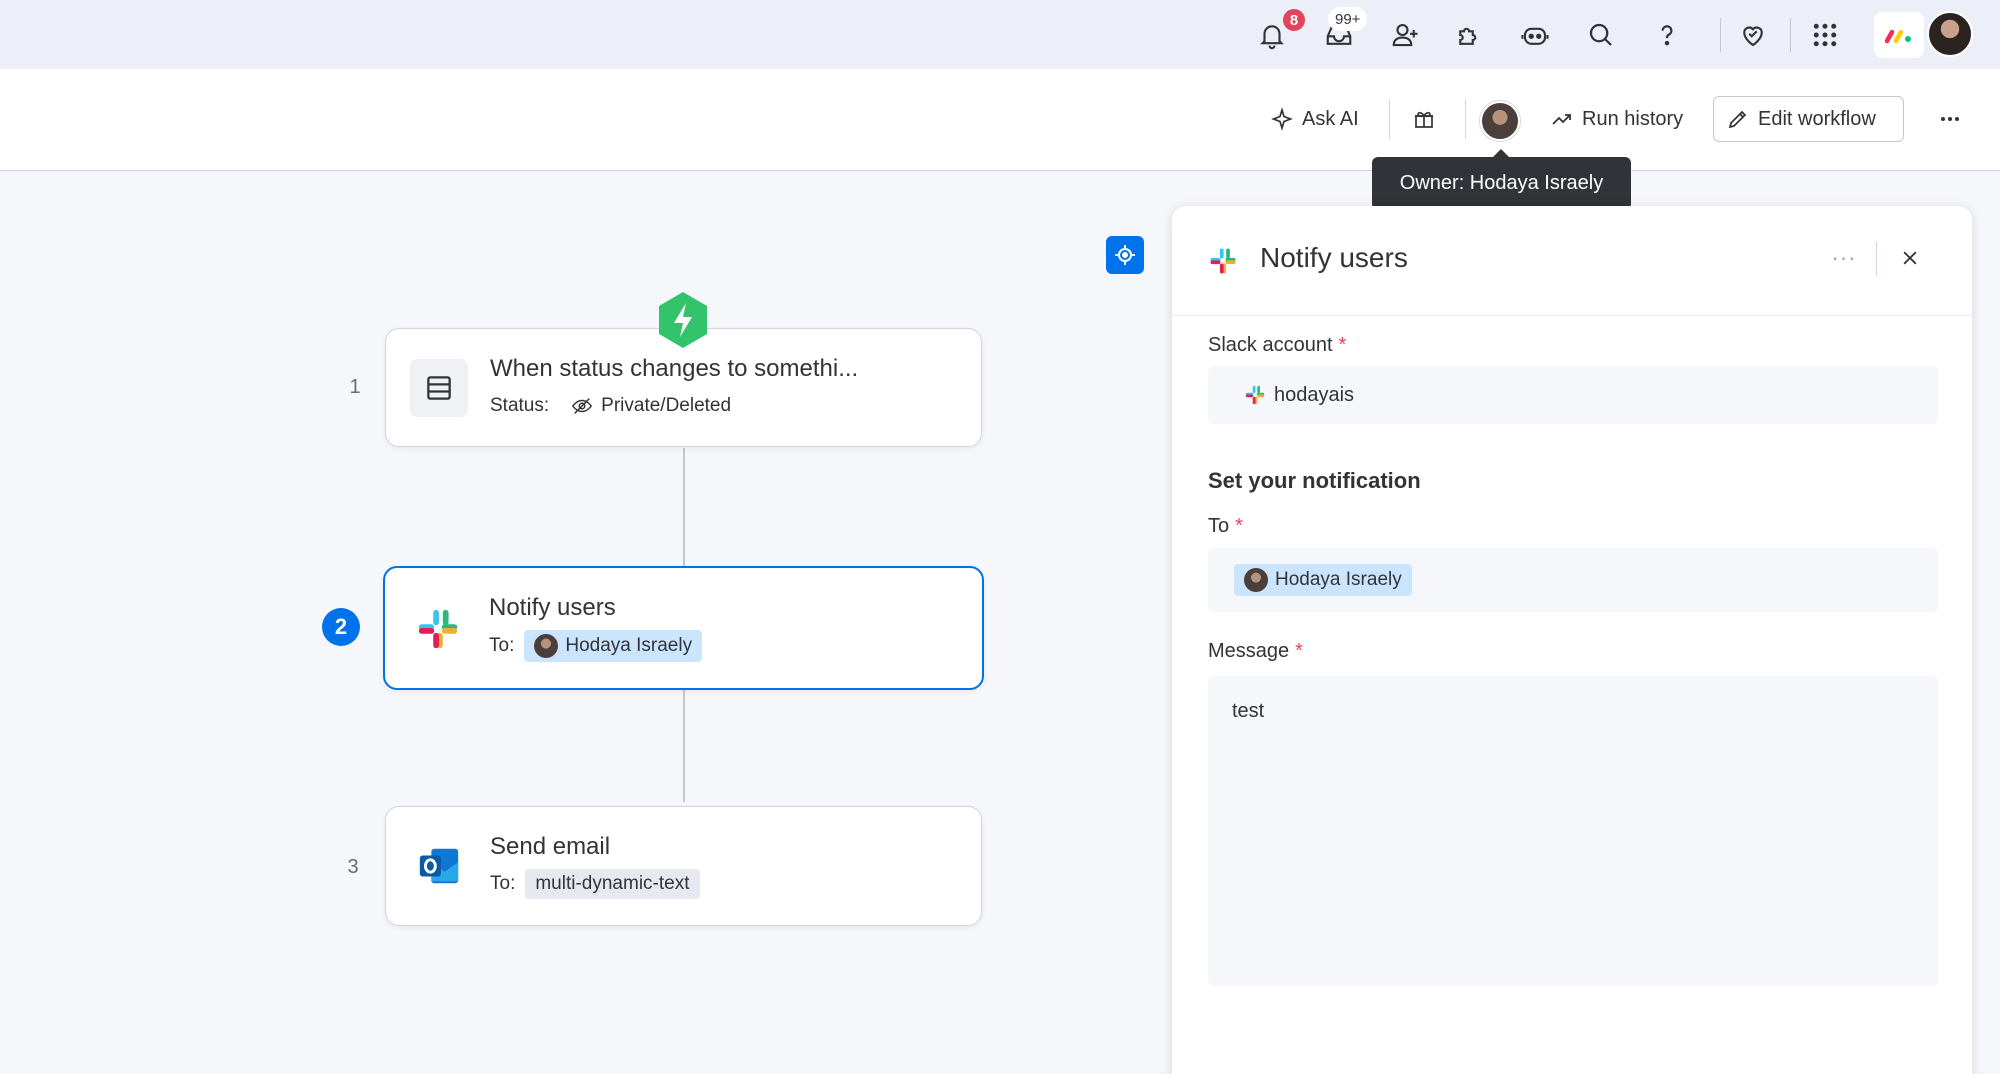 This screenshot has width=2000, height=1074. Describe the element at coordinates (1844, 258) in the screenshot. I see `panel-more-icon: ···` at that location.